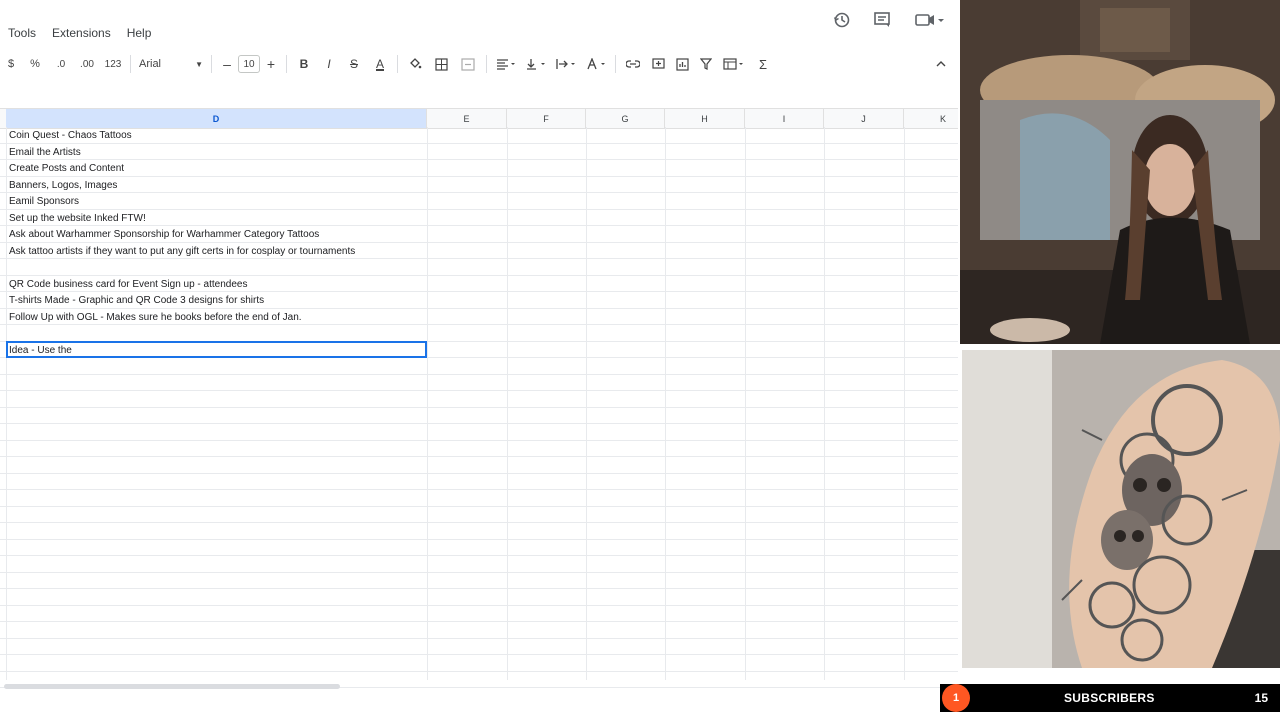  What do you see at coordinates (139, 33) in the screenshot?
I see `menu-help: Help` at bounding box center [139, 33].